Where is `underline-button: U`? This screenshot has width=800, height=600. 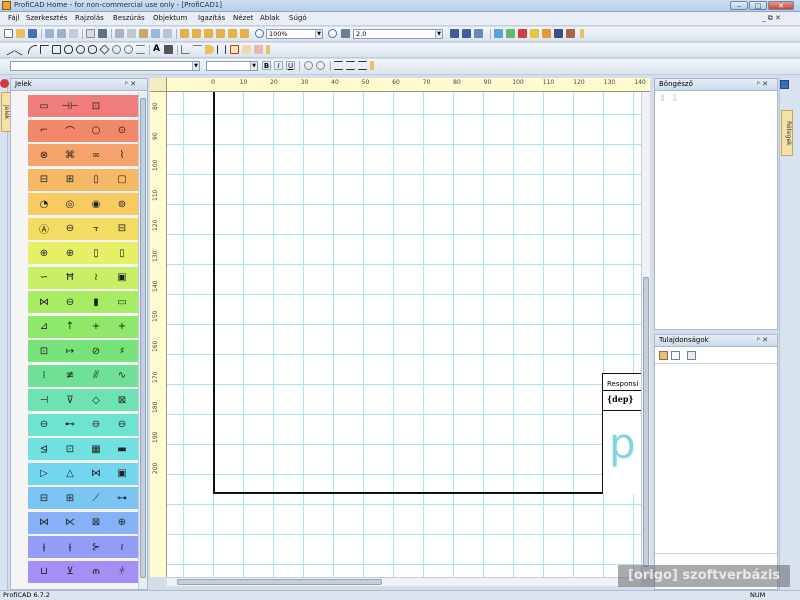
underline-button: U is located at coordinates (290, 65).